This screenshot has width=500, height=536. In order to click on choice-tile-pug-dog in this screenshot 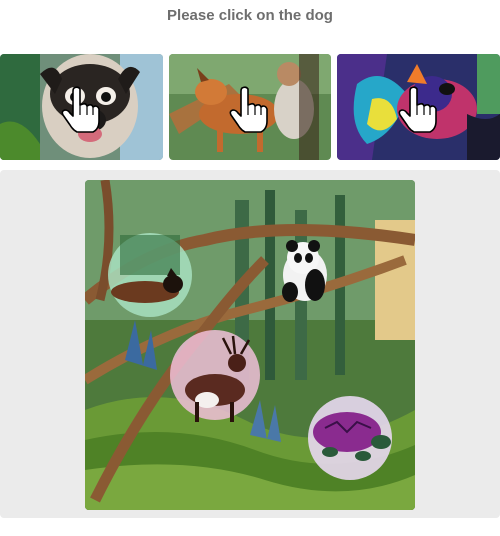, I will do `click(81, 107)`.